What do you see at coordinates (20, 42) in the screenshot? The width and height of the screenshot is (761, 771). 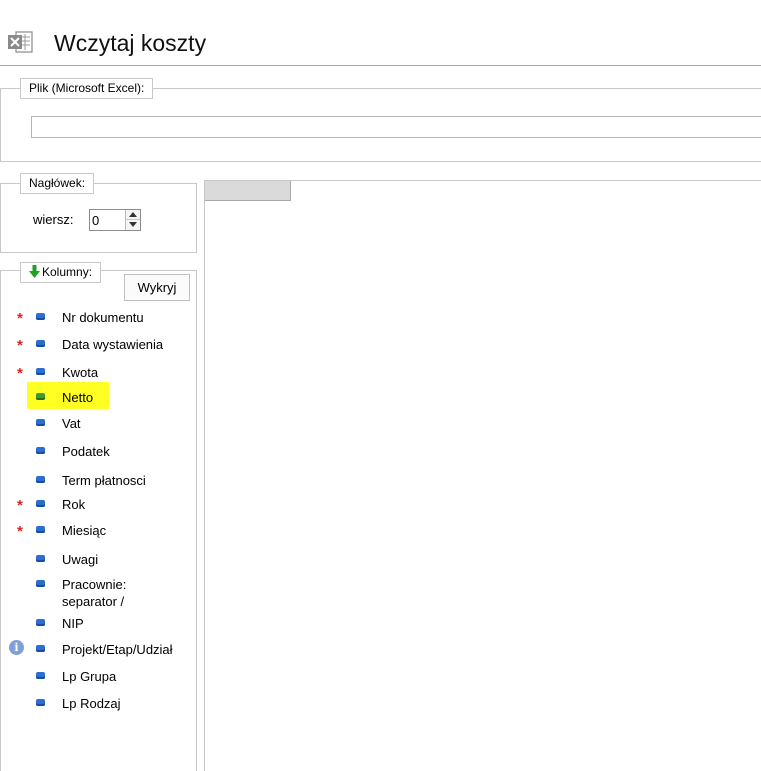 I see `excel-file-icon` at bounding box center [20, 42].